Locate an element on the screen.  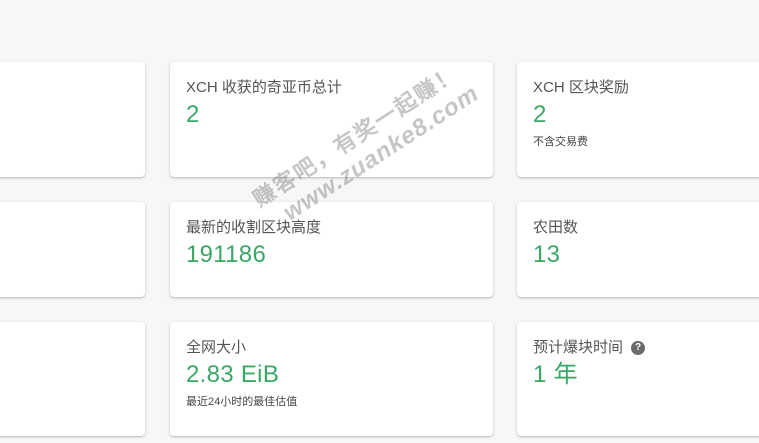
card-title: XCH 区块奖励 is located at coordinates (646, 88).